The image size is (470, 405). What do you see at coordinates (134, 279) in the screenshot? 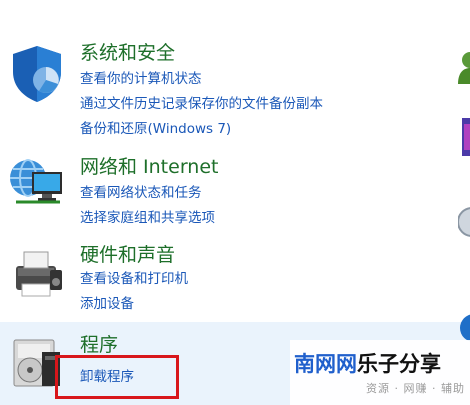
I see `link-devices-printers: 查看设备和打印机` at bounding box center [134, 279].